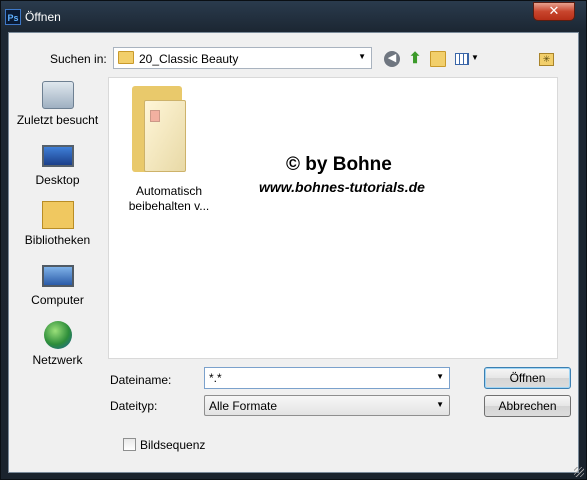  I want to click on place-label: Netzwerk, so click(57, 360).